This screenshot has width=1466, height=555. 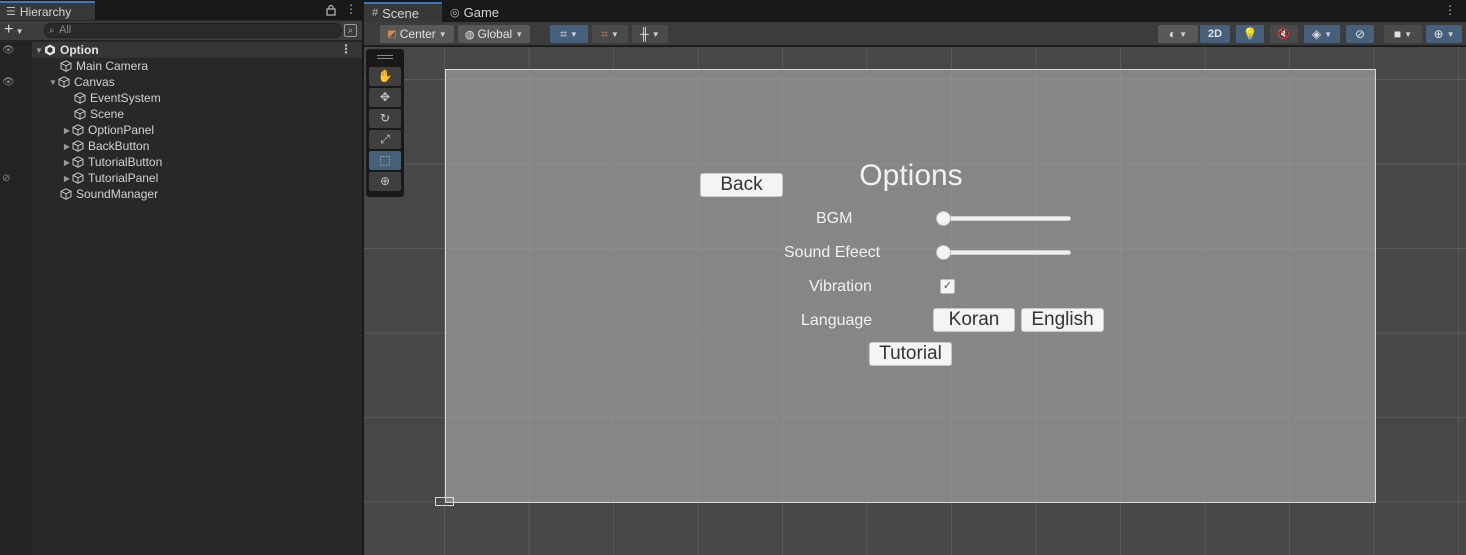 I want to click on sound-effect-slider-handle, so click(x=943, y=252).